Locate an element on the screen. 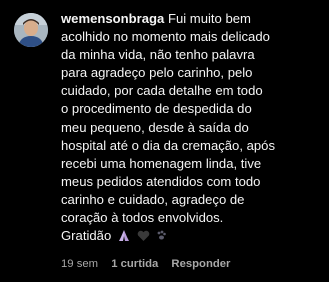 This screenshot has height=282, width=329. comment-meta: 19 sem 1 curtida Responder is located at coordinates (150, 264).